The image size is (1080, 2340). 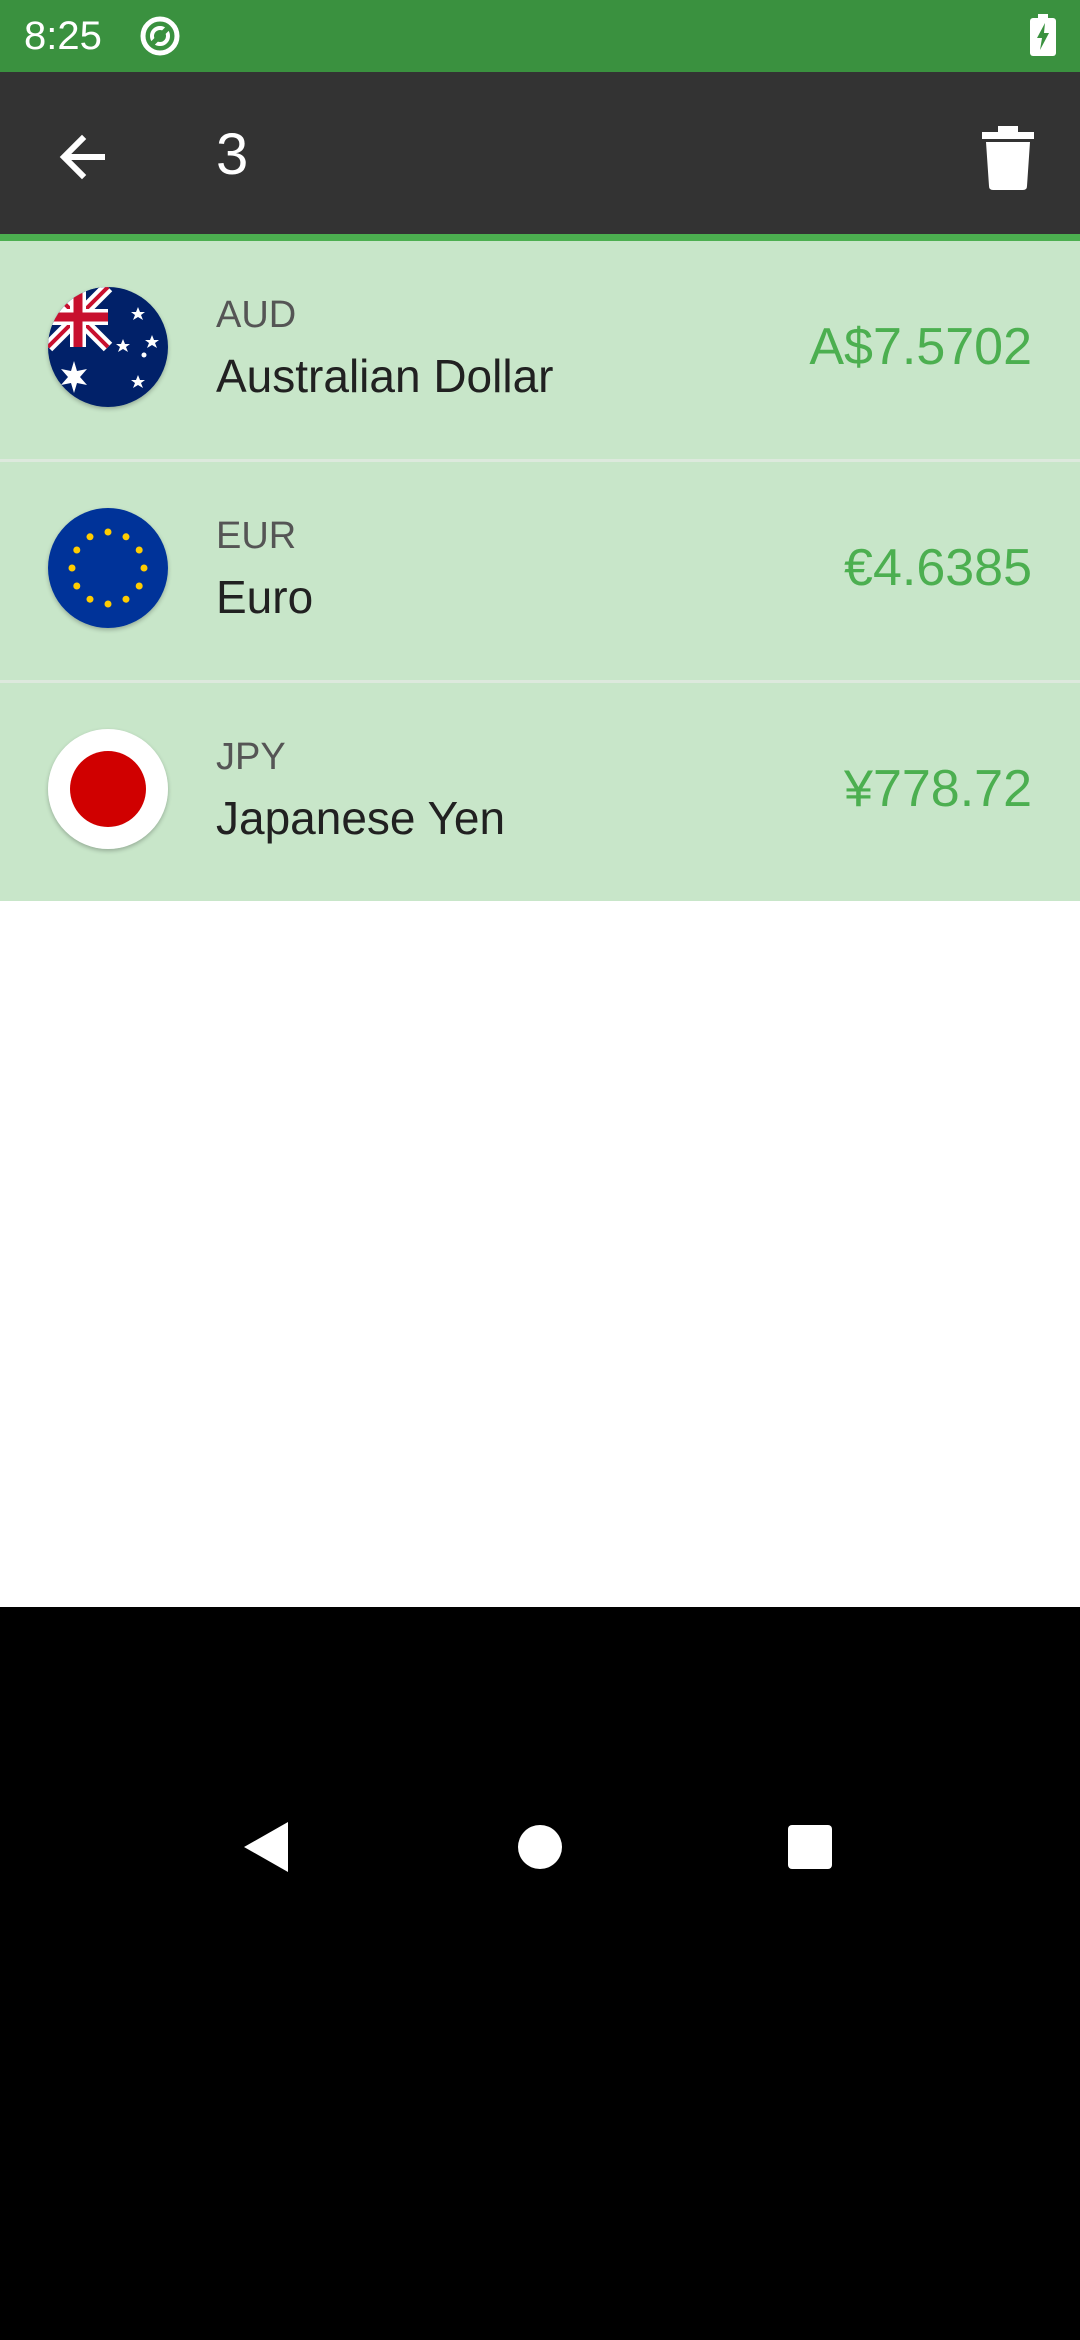 What do you see at coordinates (266, 1847) in the screenshot?
I see `nav-back-icon` at bounding box center [266, 1847].